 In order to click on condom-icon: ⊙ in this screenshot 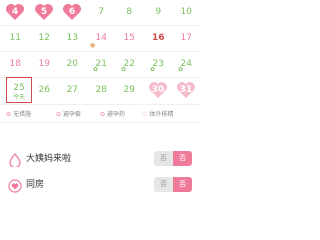, I will do `click(59, 114)`.